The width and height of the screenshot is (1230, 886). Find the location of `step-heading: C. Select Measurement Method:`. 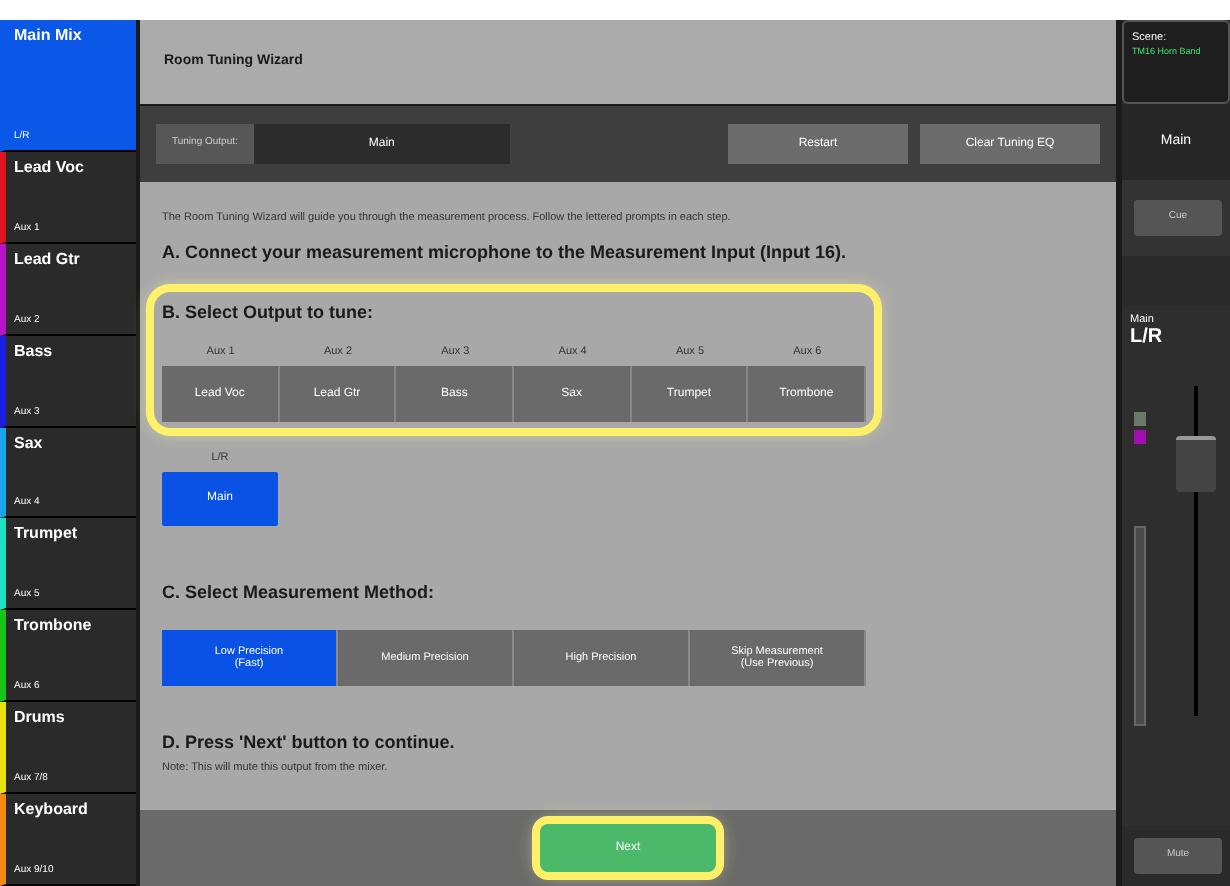

step-heading: C. Select Measurement Method: is located at coordinates (299, 593).